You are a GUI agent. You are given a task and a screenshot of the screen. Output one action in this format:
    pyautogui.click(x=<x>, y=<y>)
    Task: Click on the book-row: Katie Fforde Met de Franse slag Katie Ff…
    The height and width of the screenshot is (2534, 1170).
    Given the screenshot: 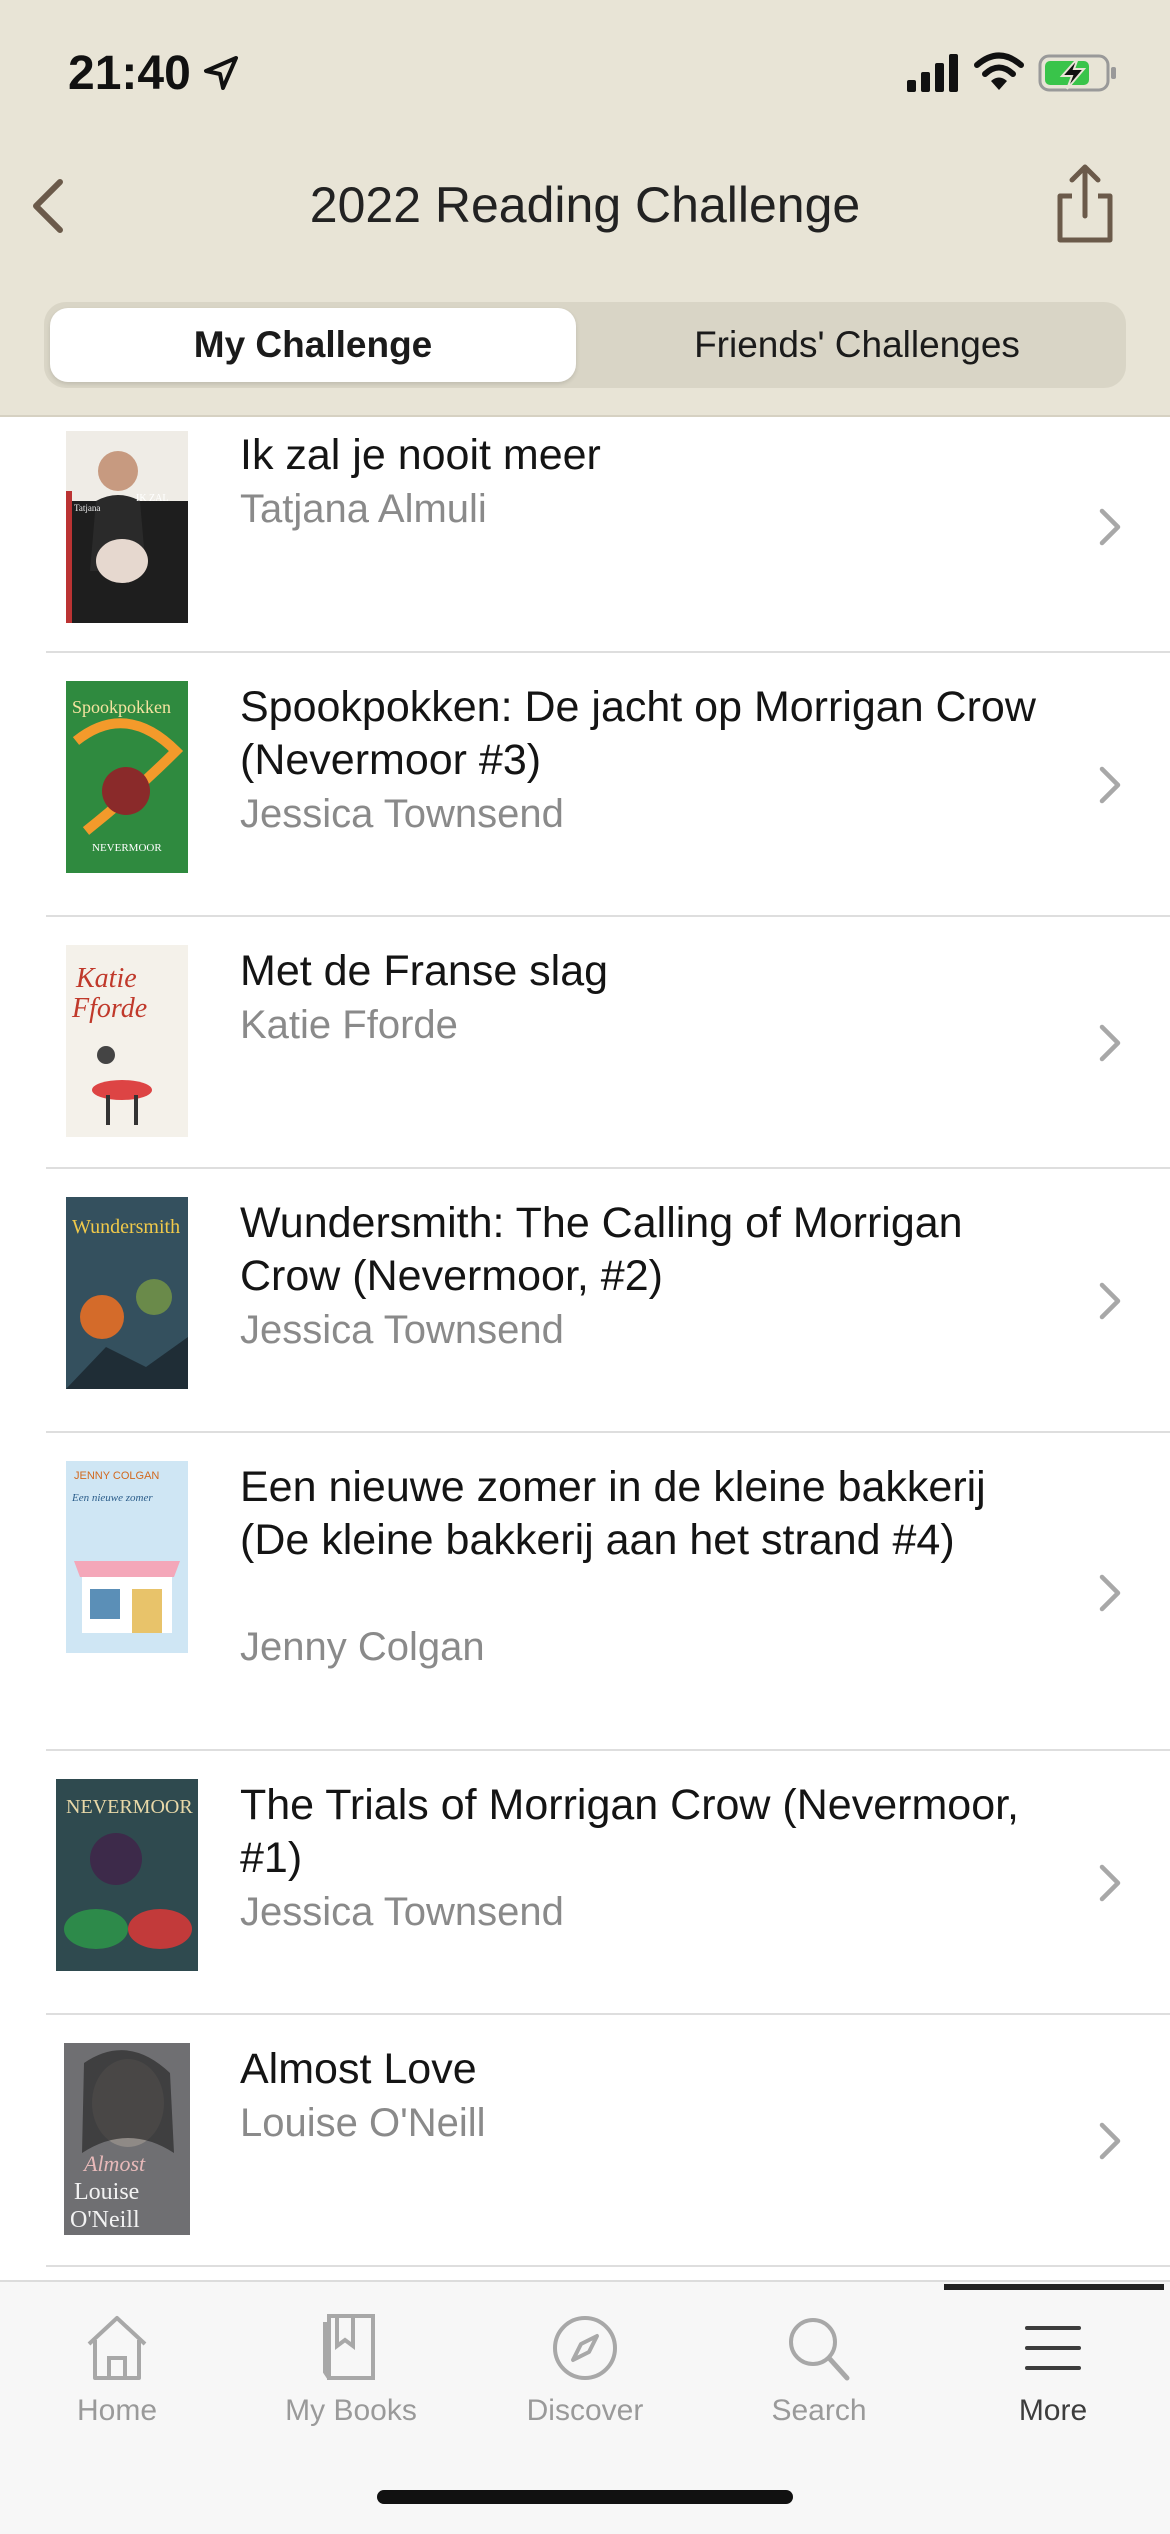 What is the action you would take?
    pyautogui.click(x=585, y=1043)
    